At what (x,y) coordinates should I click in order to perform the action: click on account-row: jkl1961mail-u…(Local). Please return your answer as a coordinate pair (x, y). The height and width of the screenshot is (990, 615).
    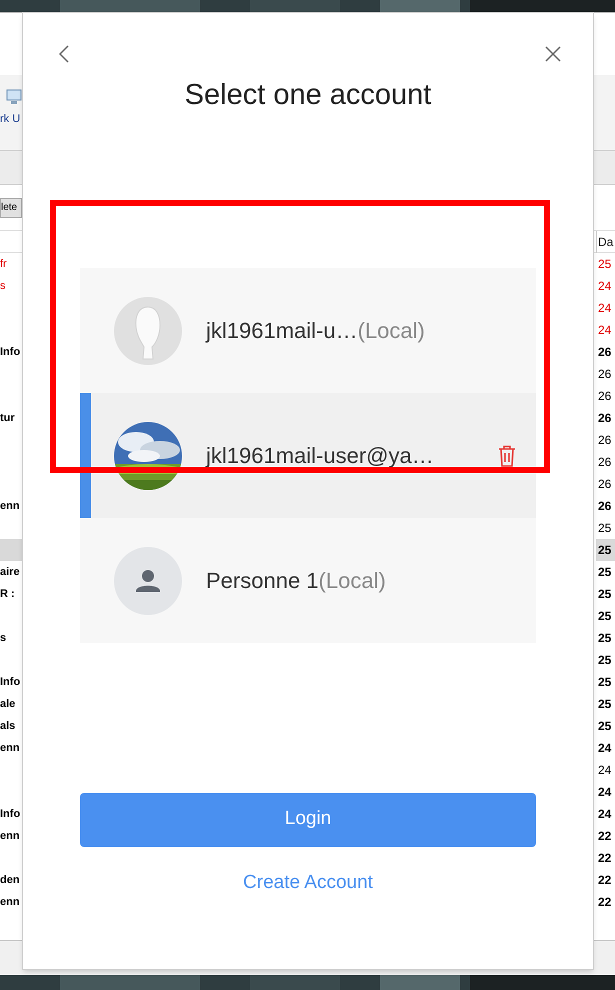
    Looking at the image, I should click on (308, 330).